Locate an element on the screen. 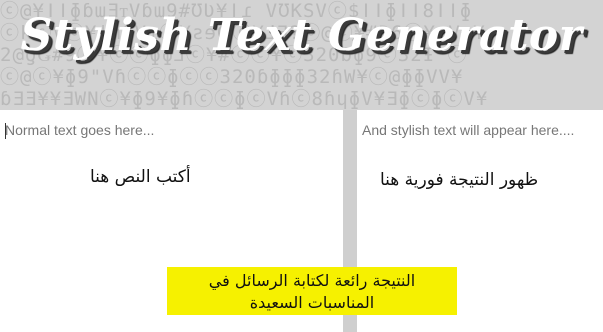  output-hint-label: ظهور النتيجة فورية هنا is located at coordinates (459, 180).